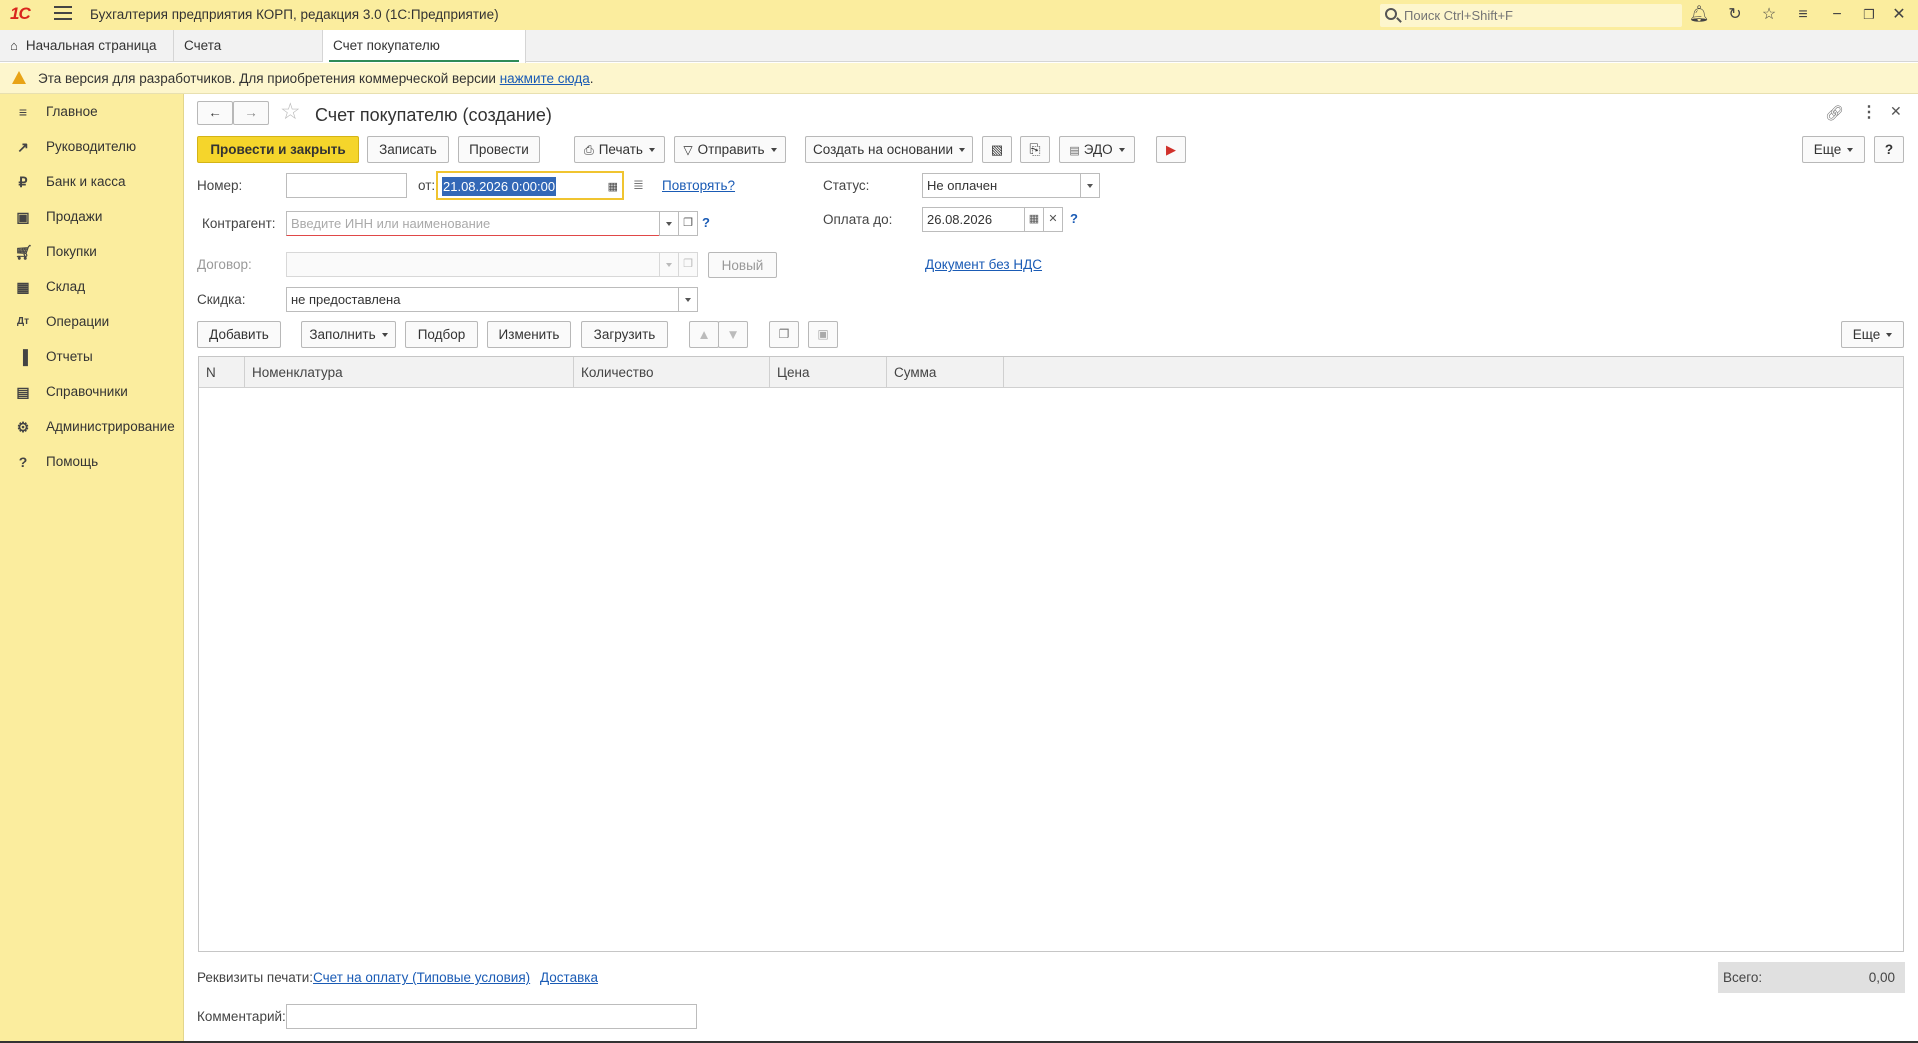 This screenshot has width=1918, height=1043. I want to click on sidebar-item-help: ? Помощь, so click(92, 462).